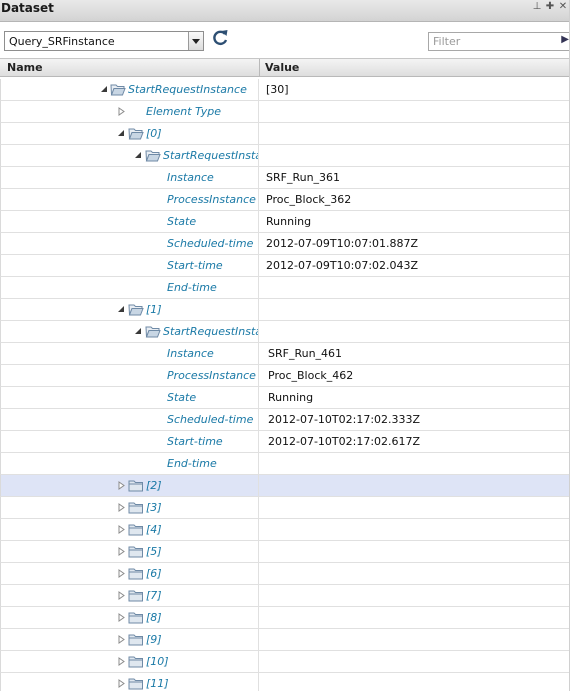  I want to click on tree-row: StartRequestInstance [30], so click(285, 90).